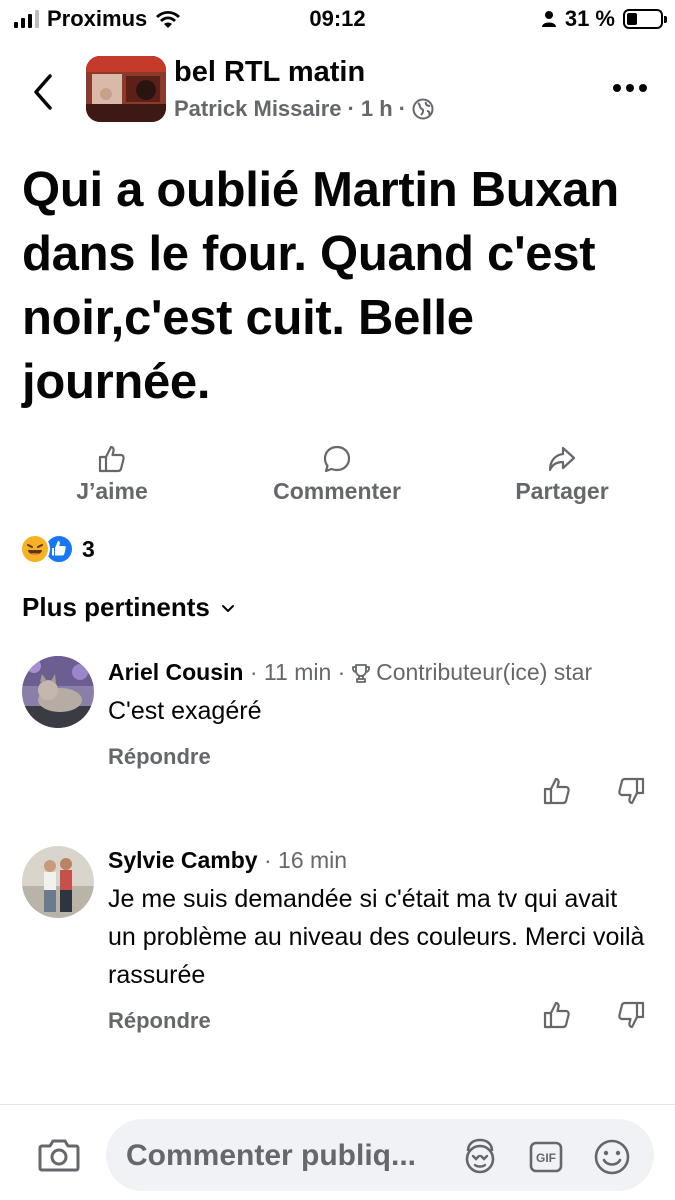 The width and height of the screenshot is (675, 1200). What do you see at coordinates (562, 491) in the screenshot?
I see `share-label: Partager` at bounding box center [562, 491].